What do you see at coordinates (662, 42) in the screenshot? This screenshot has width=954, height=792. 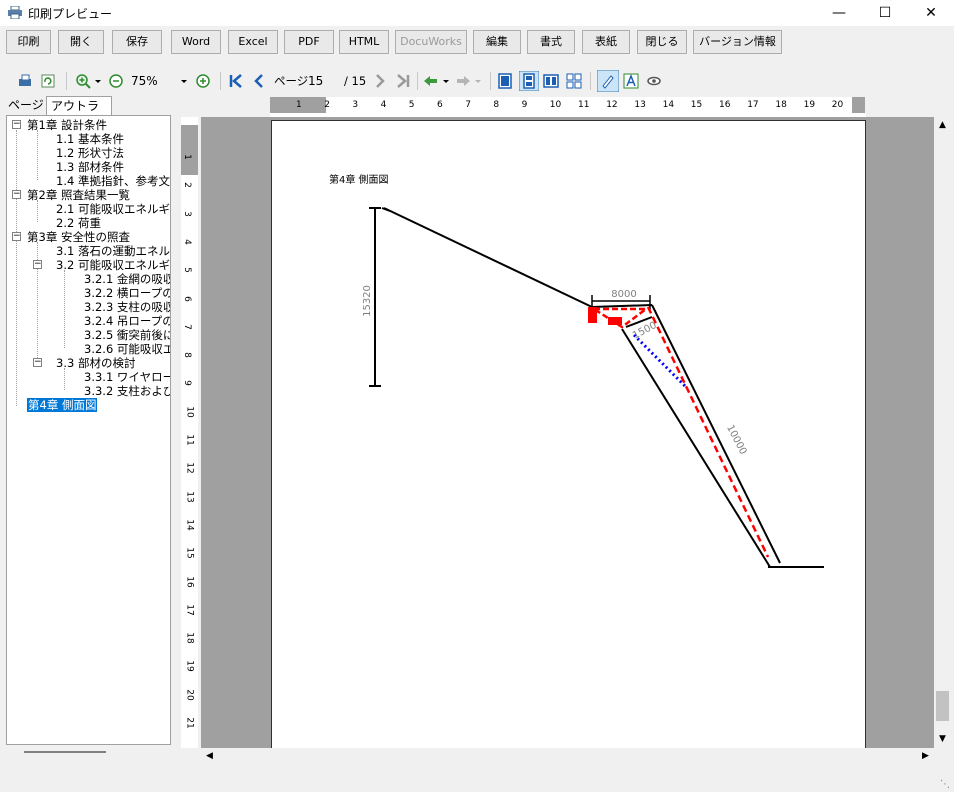 I see `close-preview-button: 閉じる` at bounding box center [662, 42].